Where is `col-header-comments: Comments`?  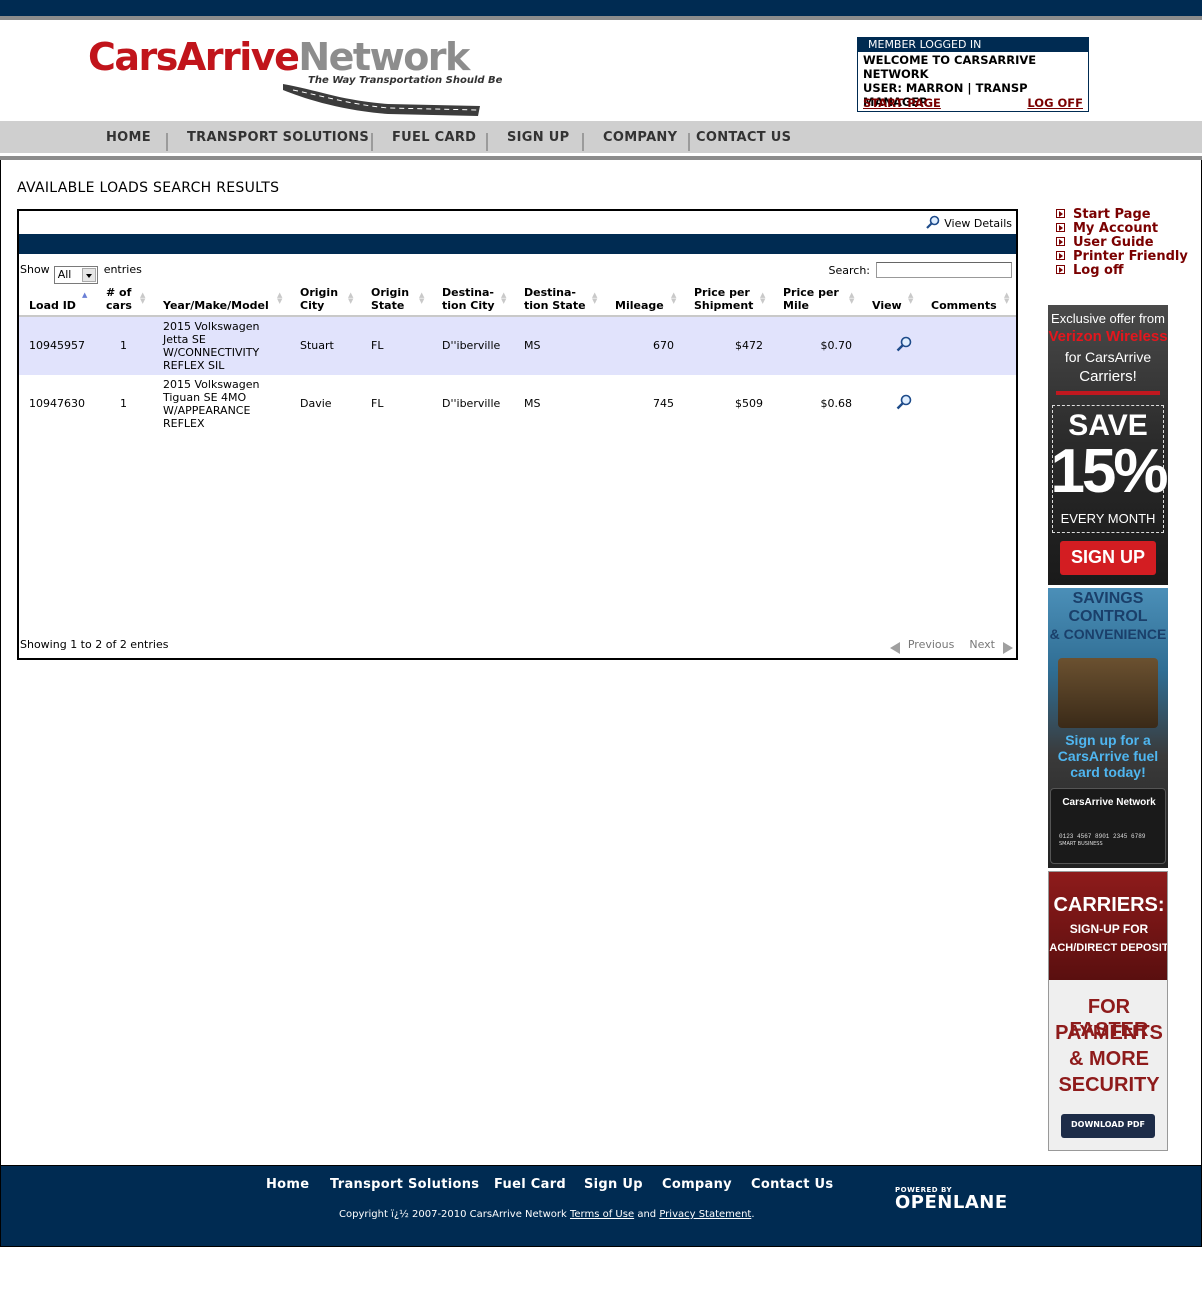 col-header-comments: Comments is located at coordinates (964, 305).